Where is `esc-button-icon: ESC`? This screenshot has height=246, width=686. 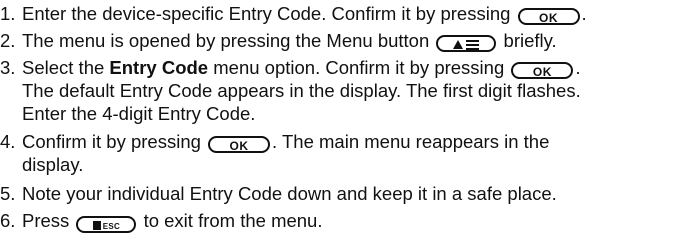
esc-button-icon: ESC is located at coordinates (106, 224).